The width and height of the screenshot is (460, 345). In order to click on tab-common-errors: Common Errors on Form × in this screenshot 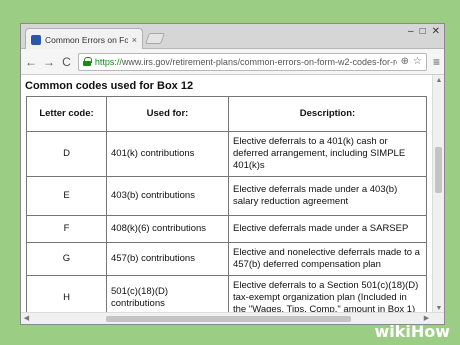, I will do `click(84, 39)`.